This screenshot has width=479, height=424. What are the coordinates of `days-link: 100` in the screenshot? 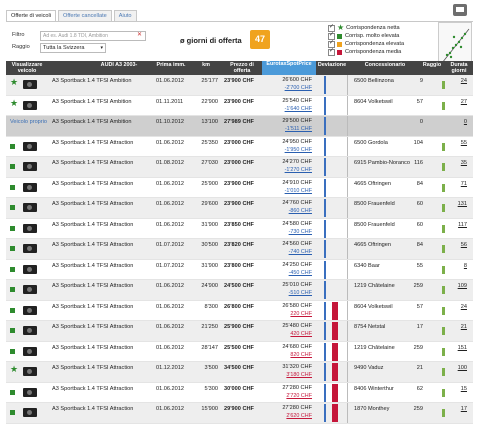 It's located at (462, 368).